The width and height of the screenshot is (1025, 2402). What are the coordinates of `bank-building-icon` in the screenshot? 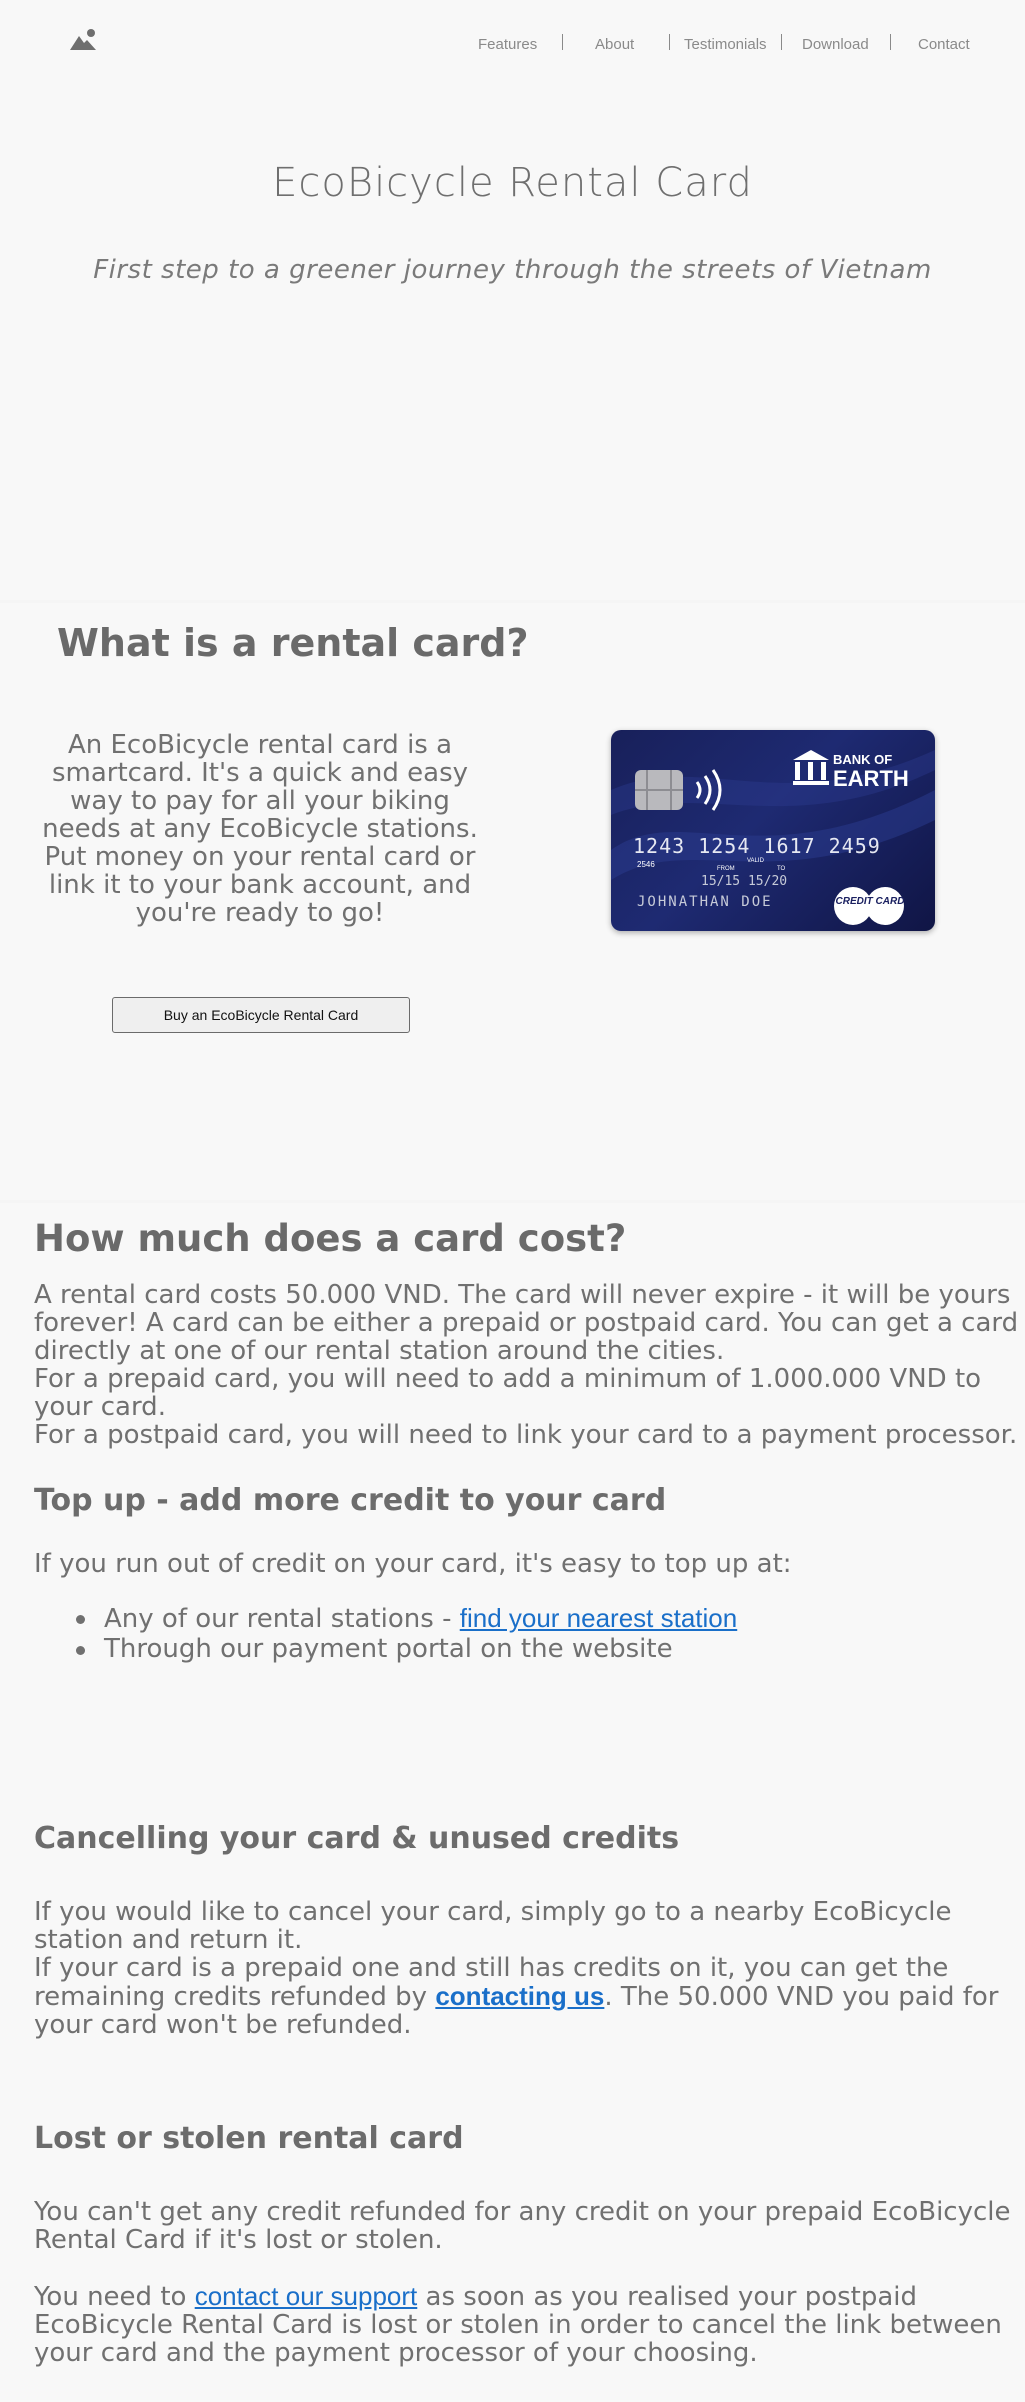 It's located at (811, 767).